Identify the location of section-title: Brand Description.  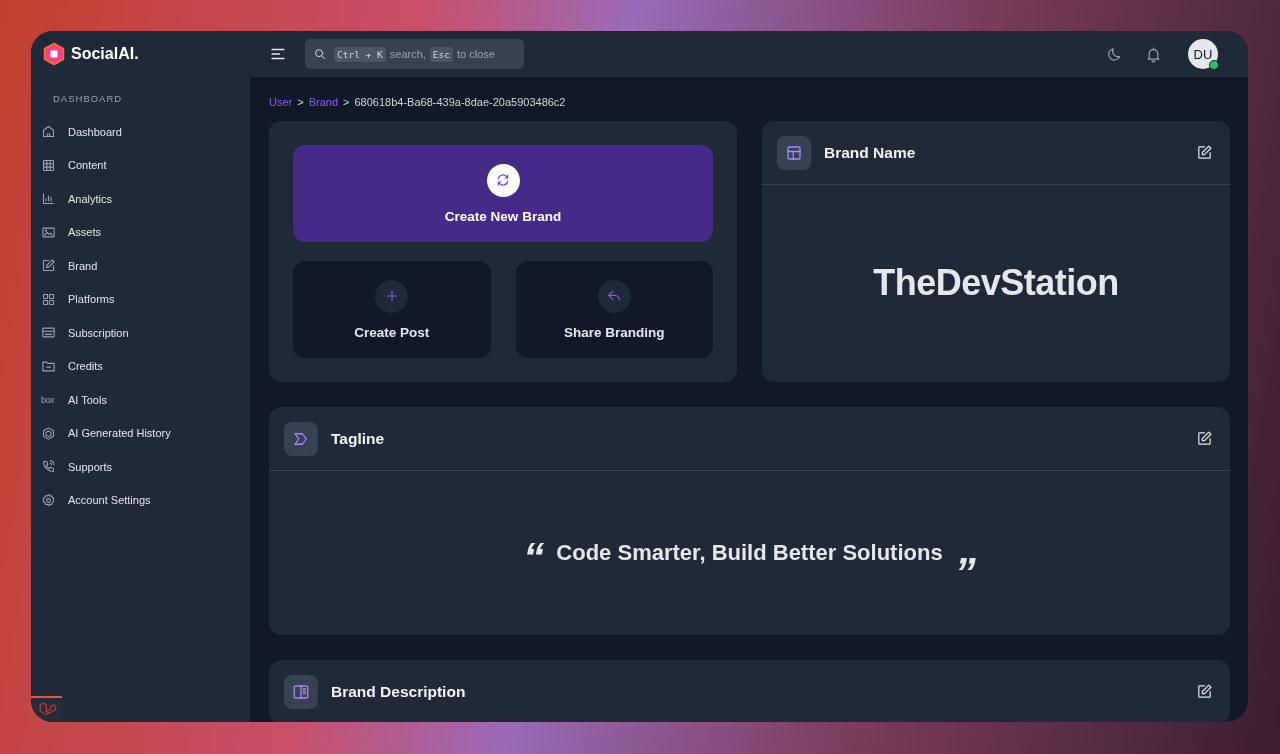
(398, 691).